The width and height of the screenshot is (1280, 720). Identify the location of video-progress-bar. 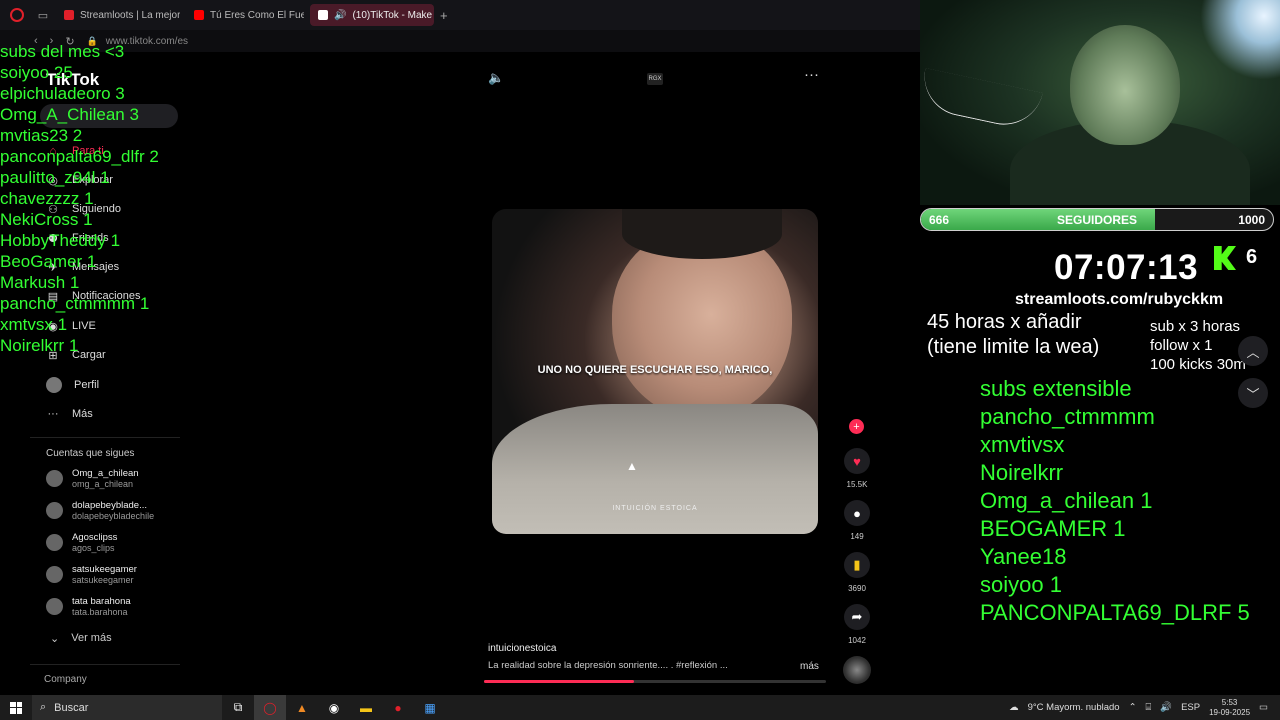
(655, 681).